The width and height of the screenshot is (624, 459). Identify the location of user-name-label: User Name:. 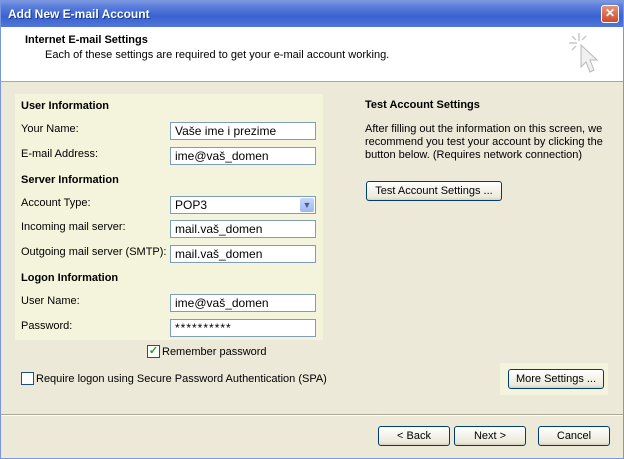
(50, 301).